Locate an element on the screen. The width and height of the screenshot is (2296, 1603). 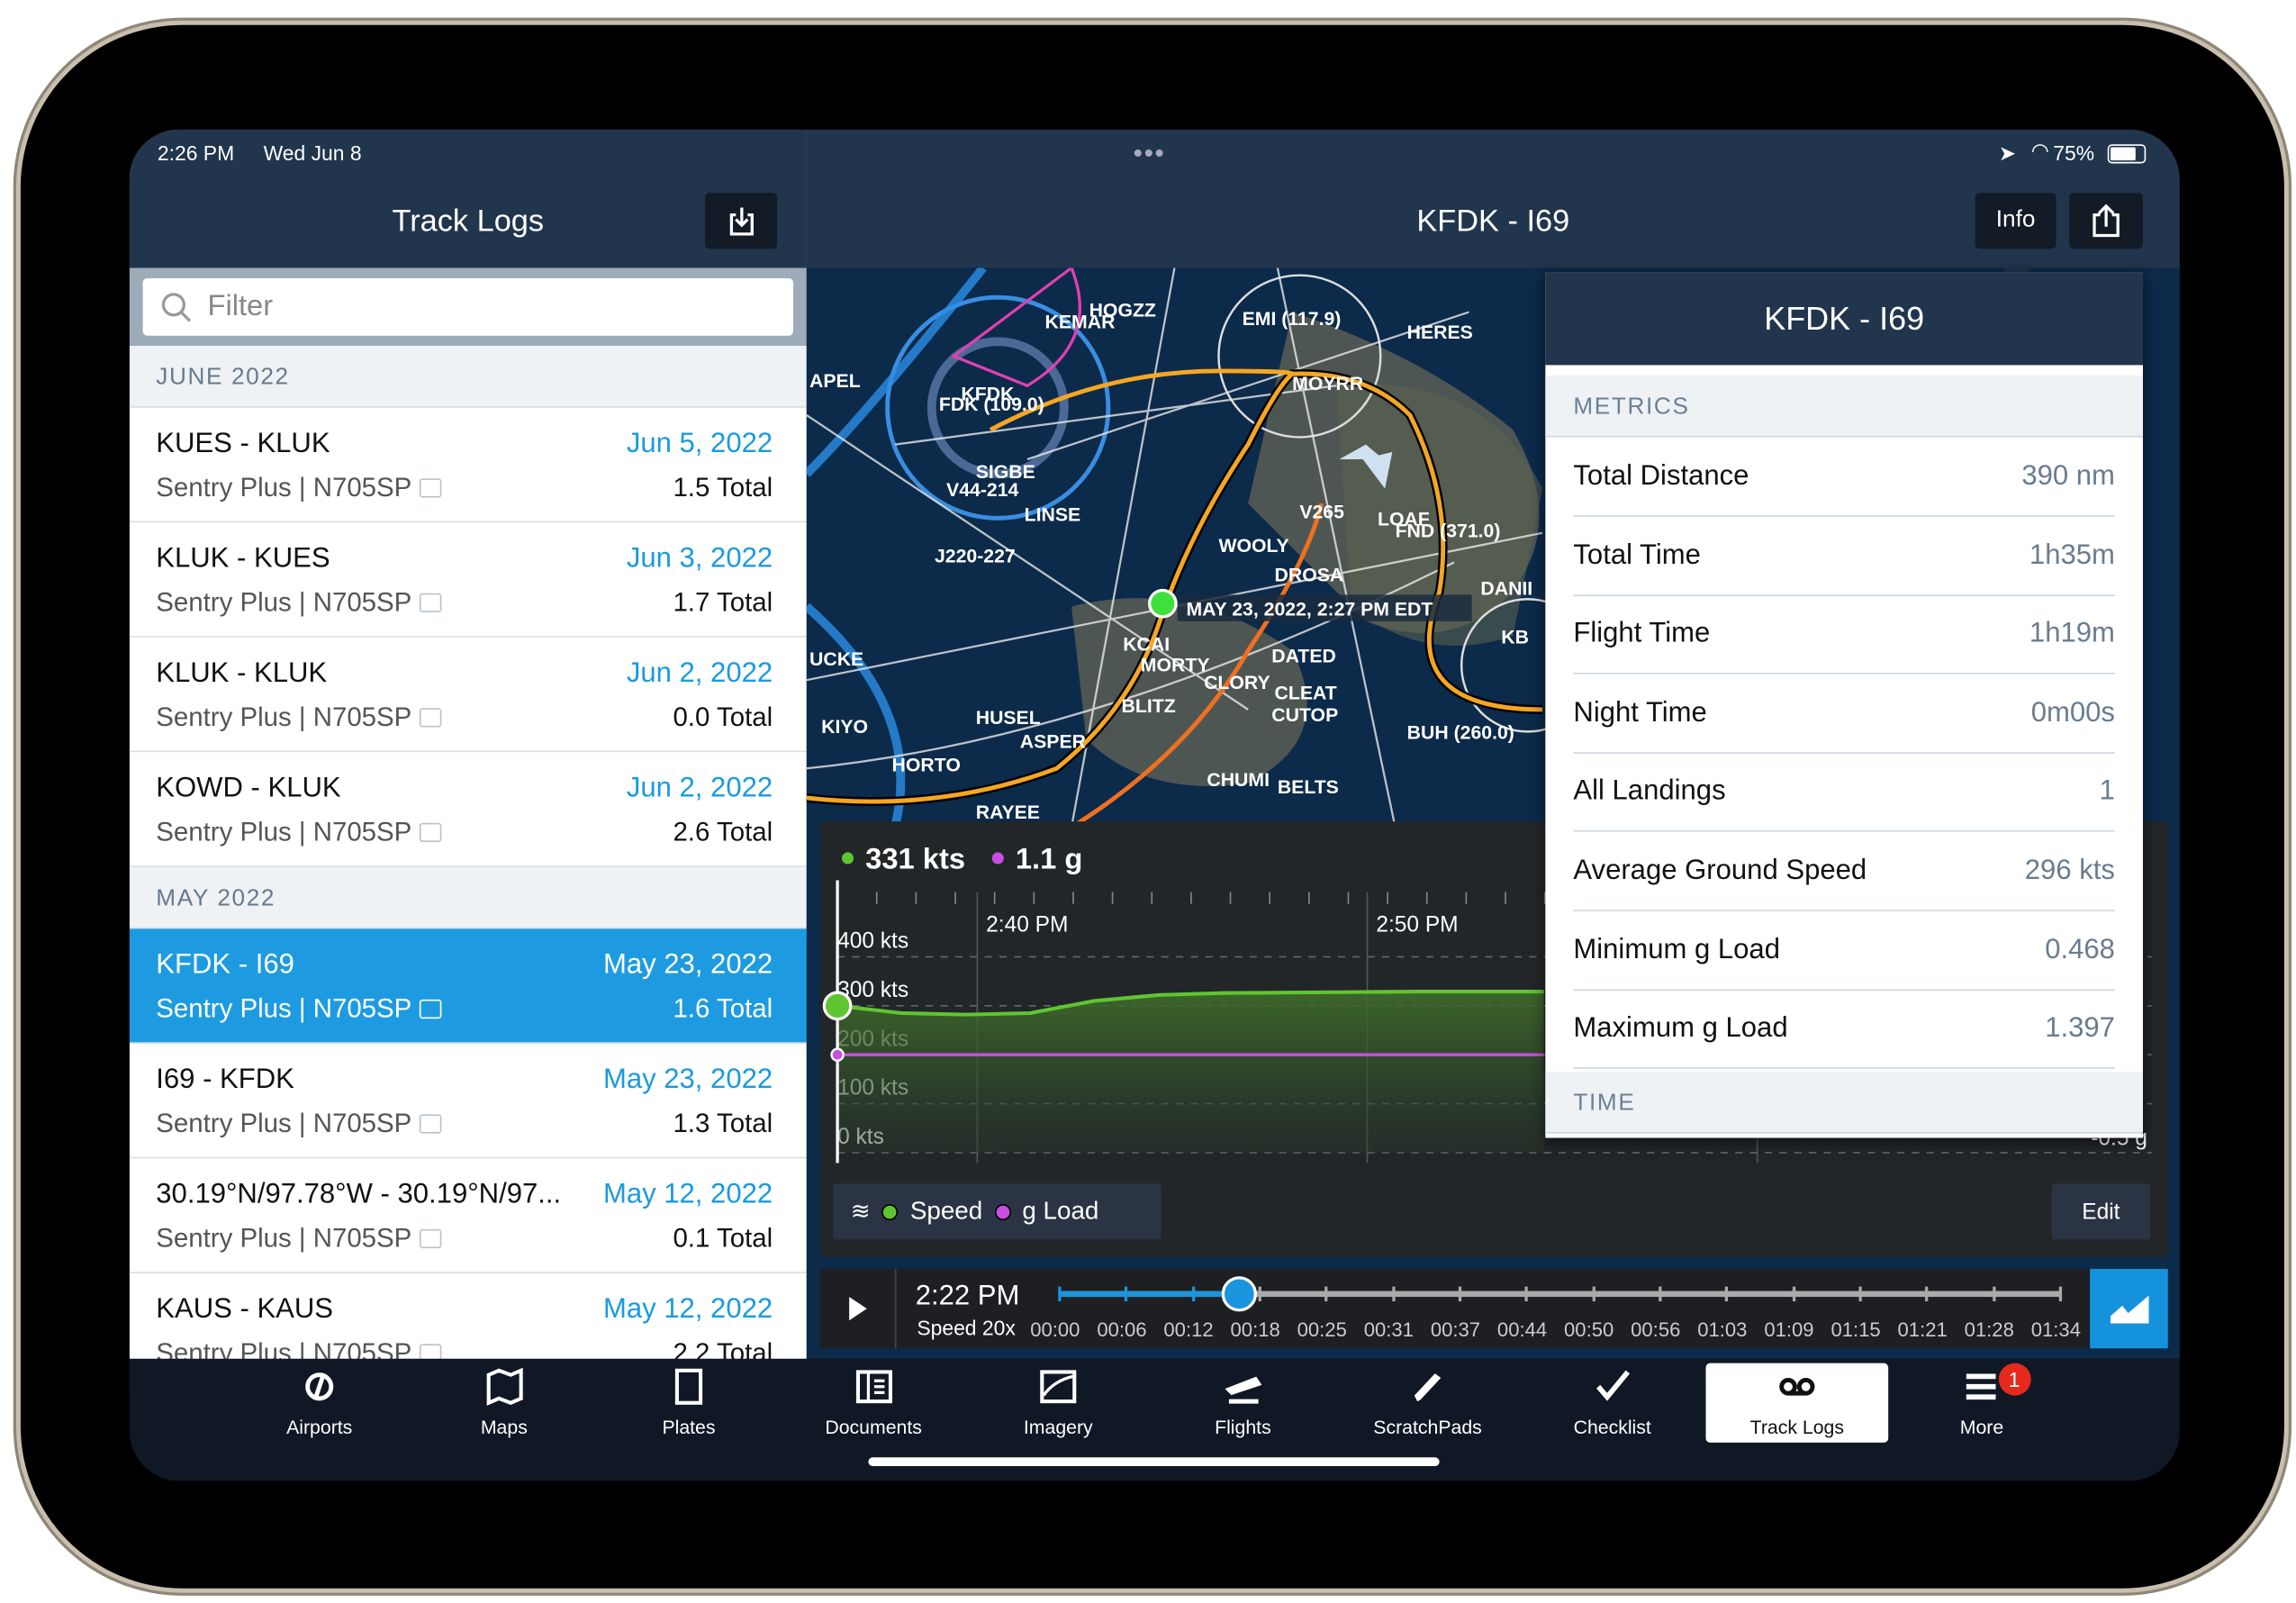
logbook-icon is located at coordinates (430, 832).